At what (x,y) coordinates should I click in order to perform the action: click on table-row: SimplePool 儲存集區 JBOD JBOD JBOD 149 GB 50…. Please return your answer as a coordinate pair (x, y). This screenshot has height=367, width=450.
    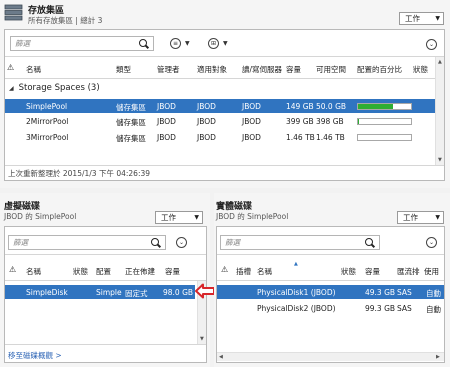
    Looking at the image, I should click on (223, 106).